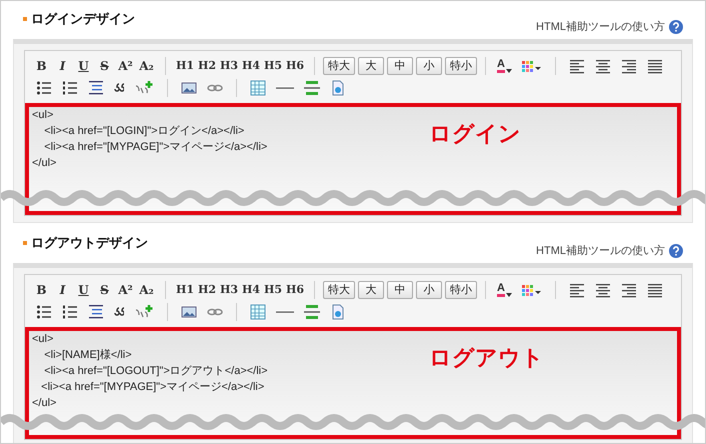 This screenshot has width=706, height=444. Describe the element at coordinates (83, 19) in the screenshot. I see `section-title: ログインデザイン` at that location.